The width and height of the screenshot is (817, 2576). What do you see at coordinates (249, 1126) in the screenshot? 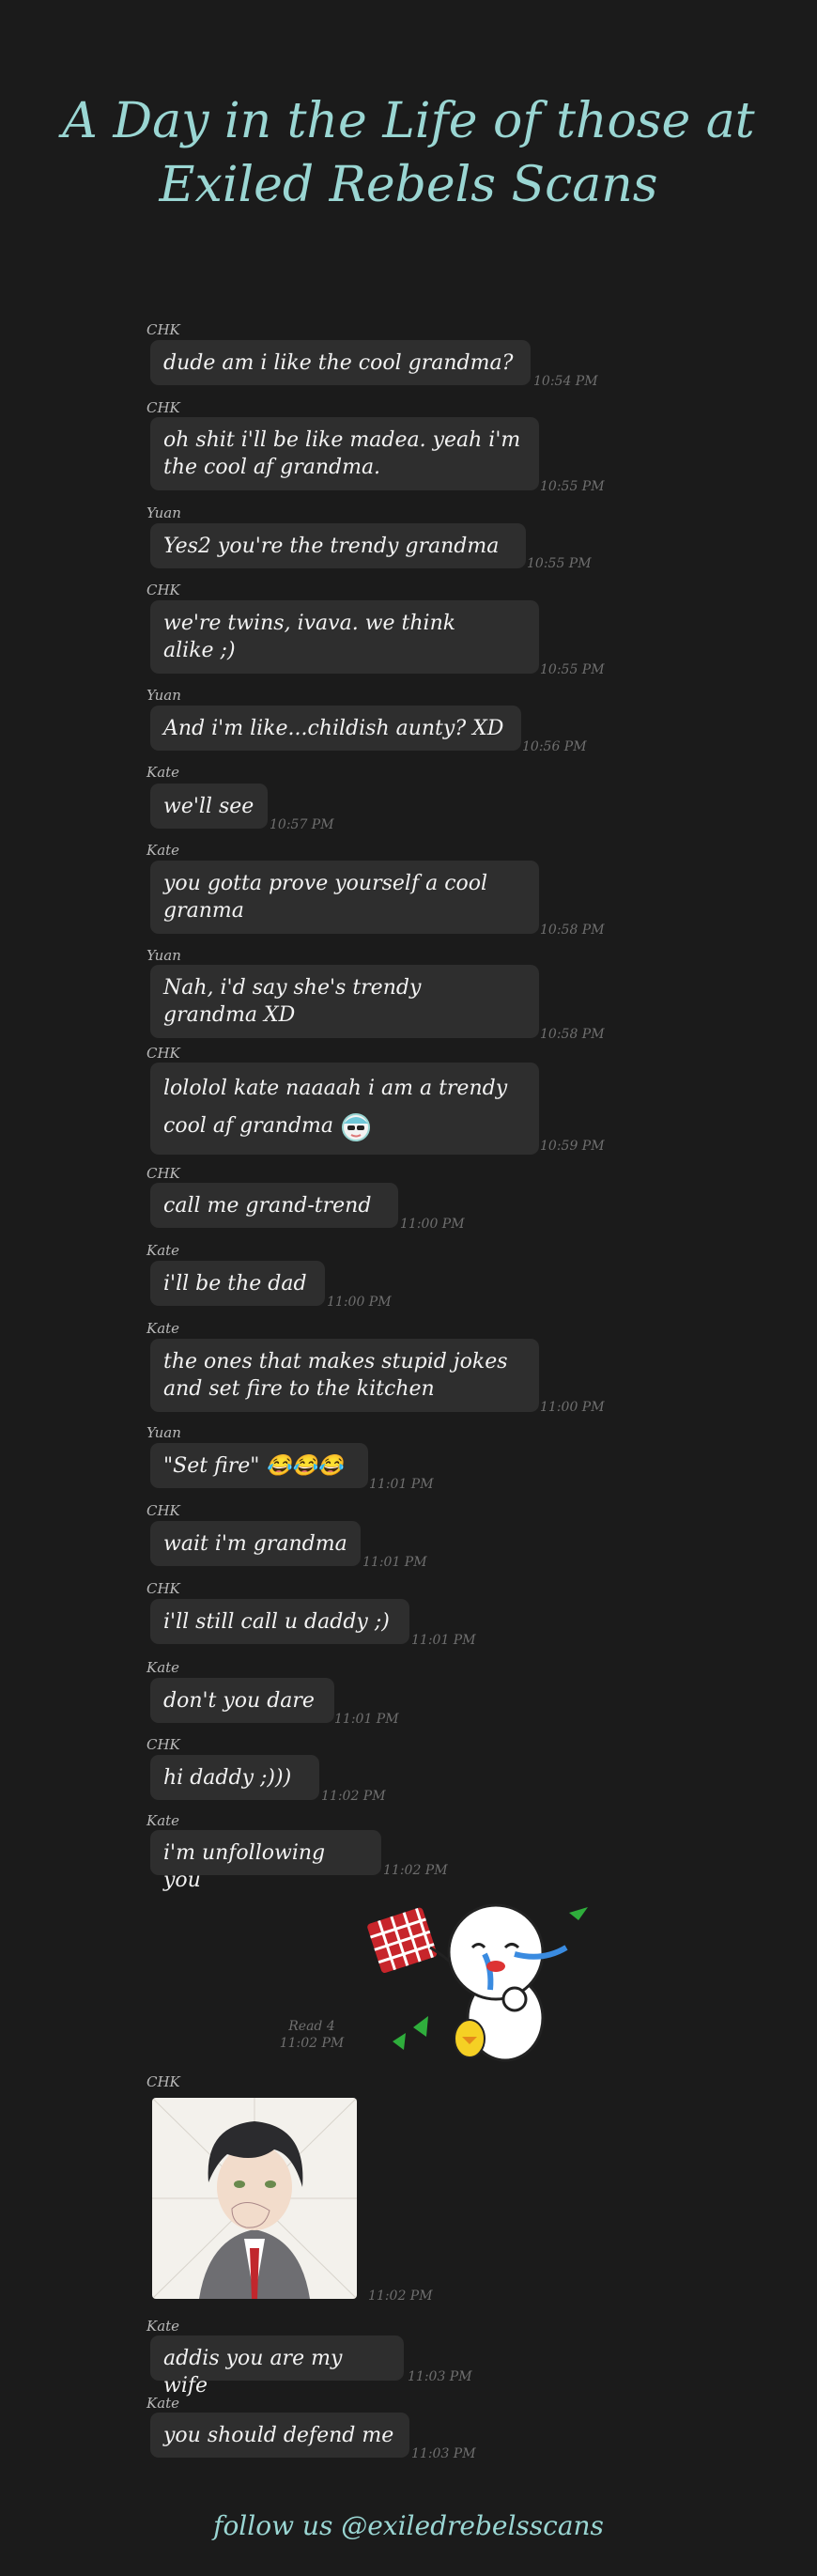
I see `message-text: cool af grandma` at bounding box center [249, 1126].